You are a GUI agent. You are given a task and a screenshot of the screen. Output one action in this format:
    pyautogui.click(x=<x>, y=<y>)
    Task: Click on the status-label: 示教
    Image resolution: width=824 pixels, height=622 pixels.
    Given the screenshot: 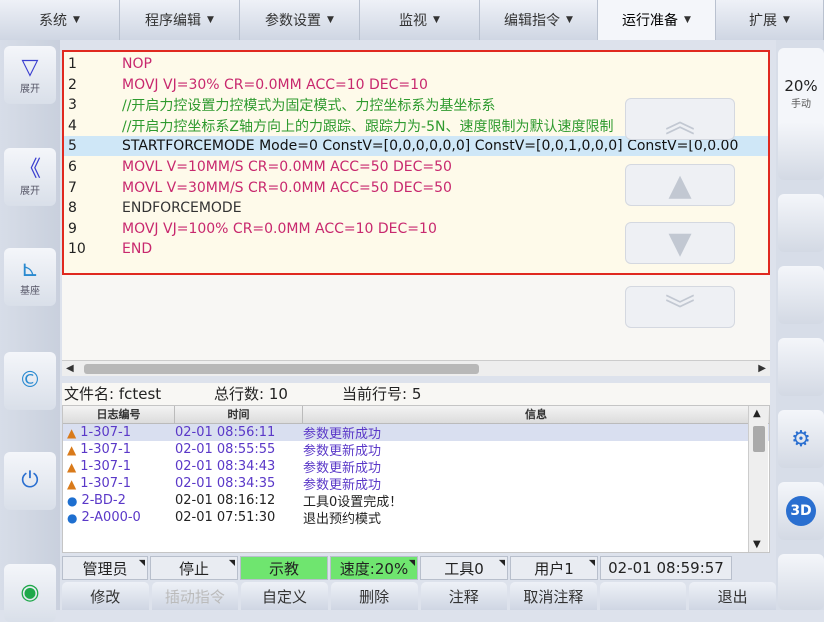 What is the action you would take?
    pyautogui.click(x=283, y=568)
    